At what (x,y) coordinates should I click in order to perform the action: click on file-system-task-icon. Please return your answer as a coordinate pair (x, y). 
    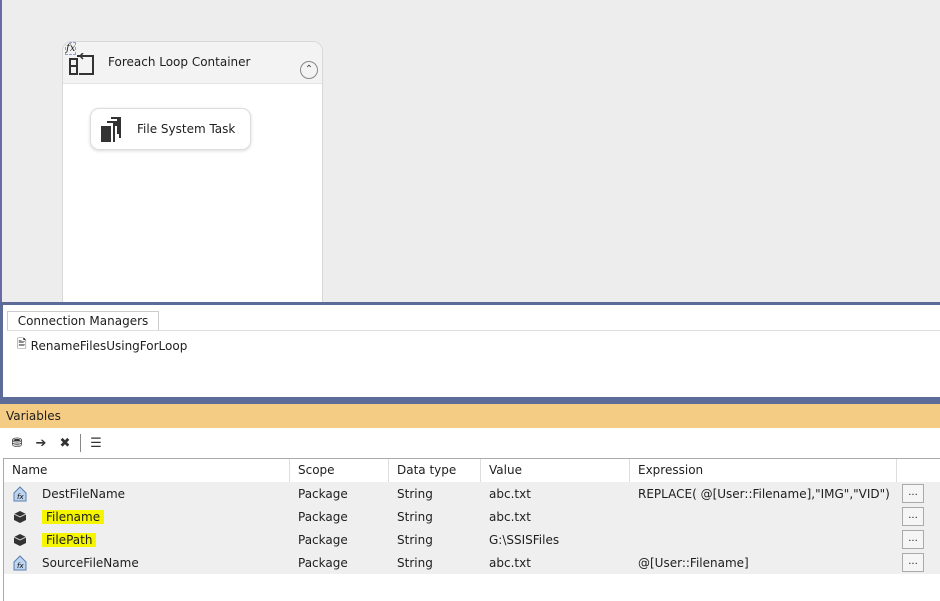
    Looking at the image, I should click on (111, 129).